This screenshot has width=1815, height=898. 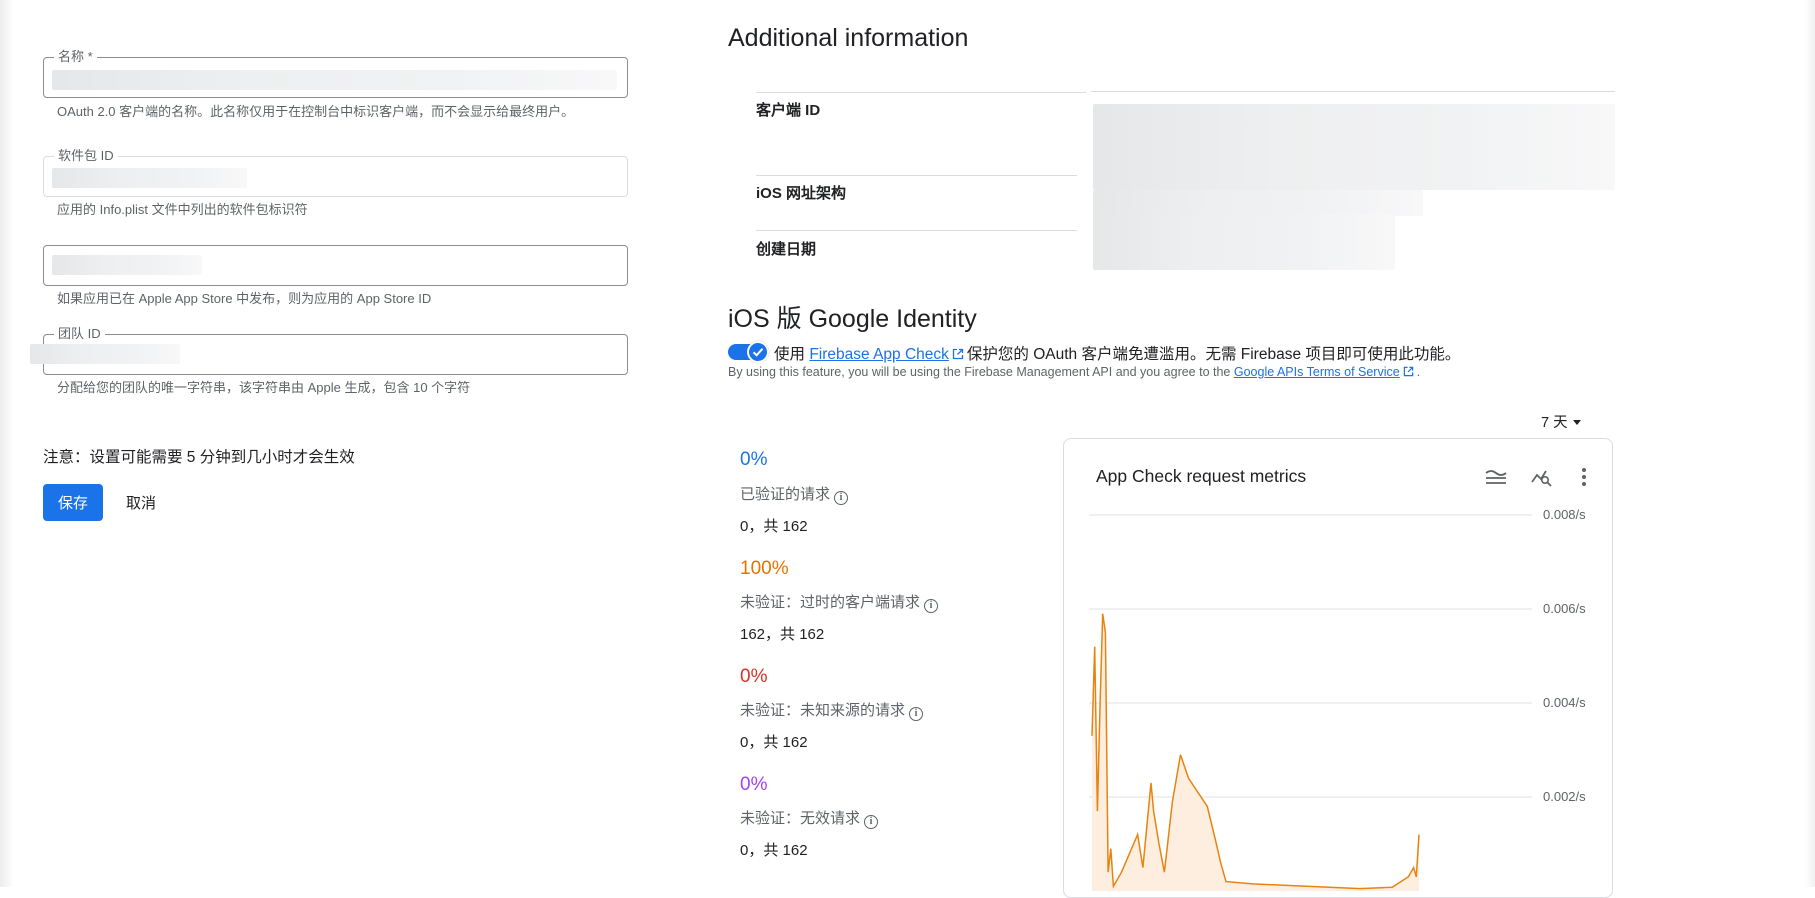 I want to click on time-range-label: 7 天, so click(x=1554, y=423).